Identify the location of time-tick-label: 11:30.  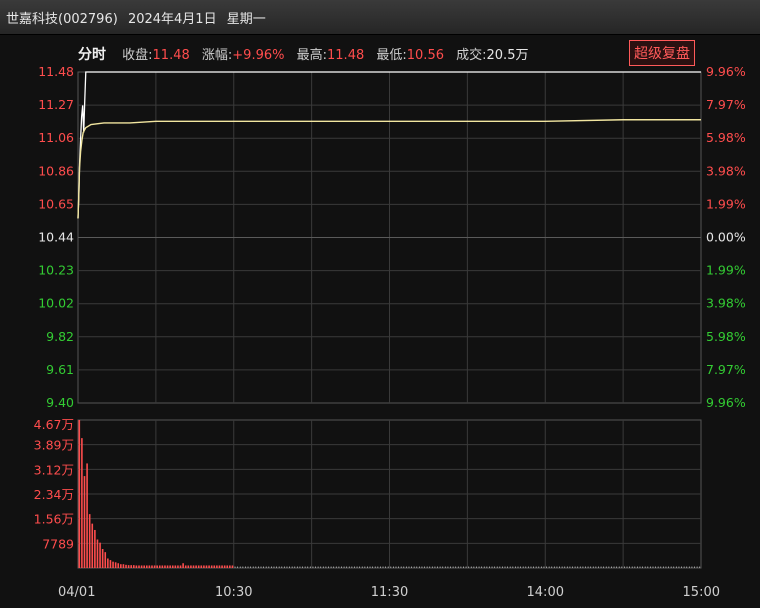
(389, 592).